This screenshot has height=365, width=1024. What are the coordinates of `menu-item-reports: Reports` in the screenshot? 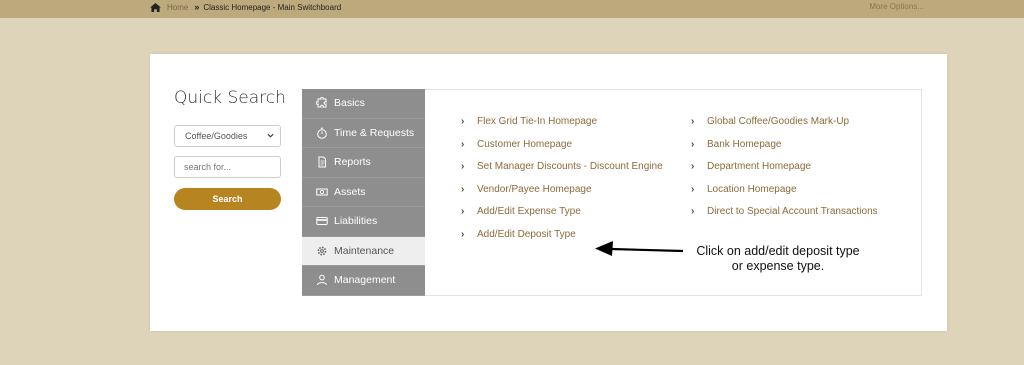 It's located at (363, 163).